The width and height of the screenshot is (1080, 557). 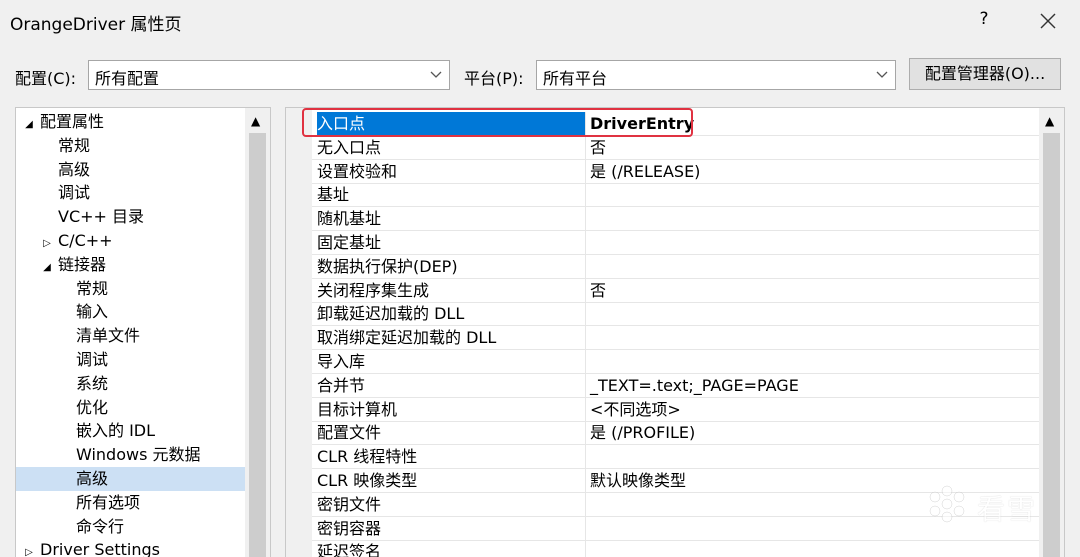 What do you see at coordinates (70, 527) in the screenshot?
I see `tree-item: 命令行` at bounding box center [70, 527].